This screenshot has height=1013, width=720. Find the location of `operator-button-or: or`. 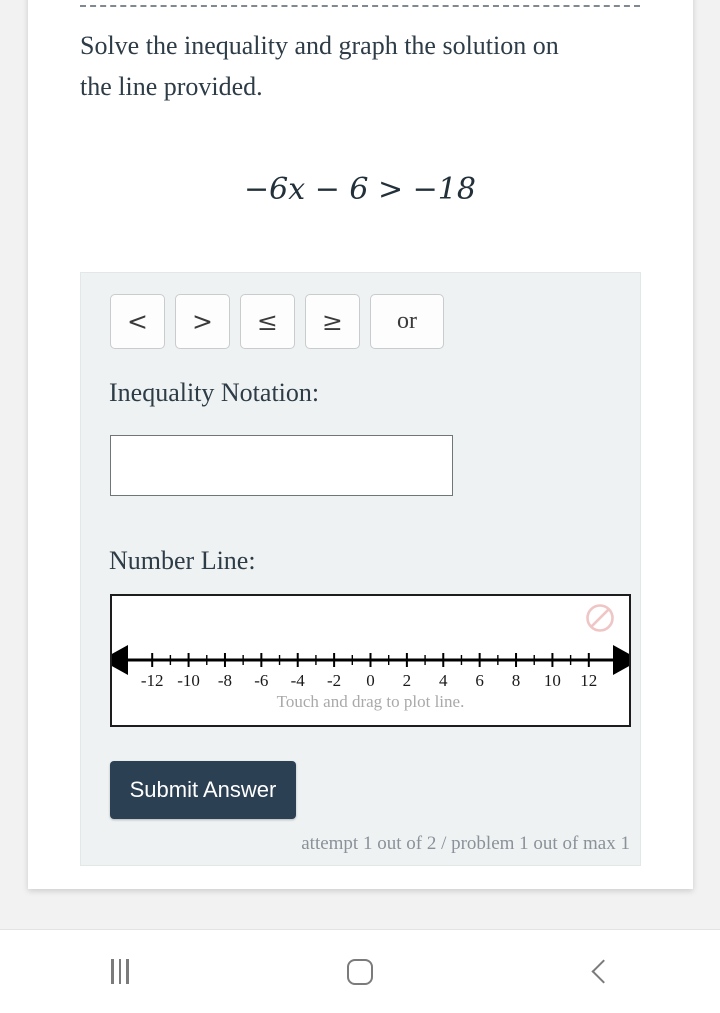

operator-button-or: or is located at coordinates (407, 321).